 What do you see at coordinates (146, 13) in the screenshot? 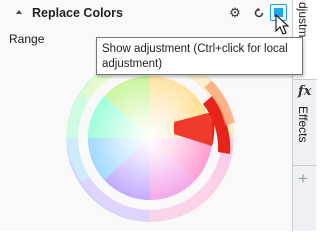
I see `panel-header: Replace Colors ⚙` at bounding box center [146, 13].